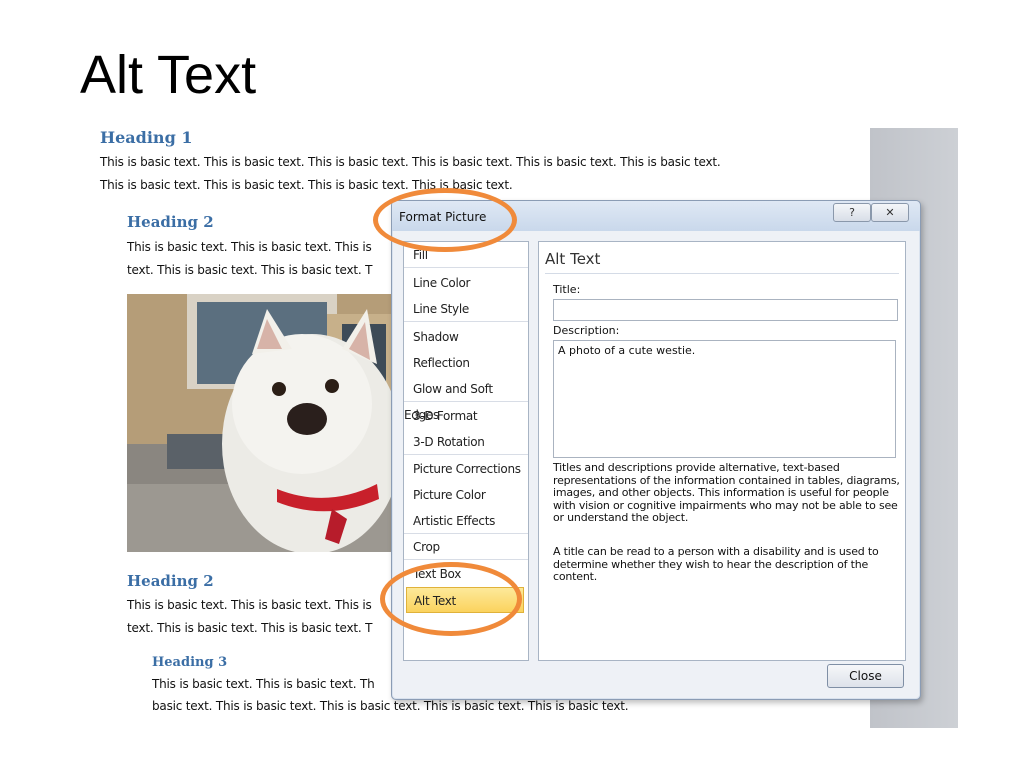 This screenshot has height=768, width=1024. What do you see at coordinates (190, 662) in the screenshot?
I see `heading-3: Heading 3` at bounding box center [190, 662].